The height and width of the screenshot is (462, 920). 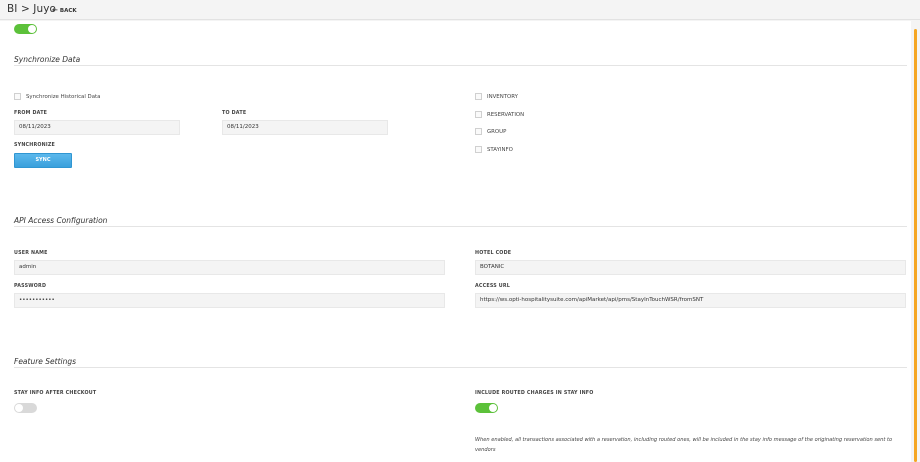 I want to click on back-button: ← BACK, so click(x=64, y=10).